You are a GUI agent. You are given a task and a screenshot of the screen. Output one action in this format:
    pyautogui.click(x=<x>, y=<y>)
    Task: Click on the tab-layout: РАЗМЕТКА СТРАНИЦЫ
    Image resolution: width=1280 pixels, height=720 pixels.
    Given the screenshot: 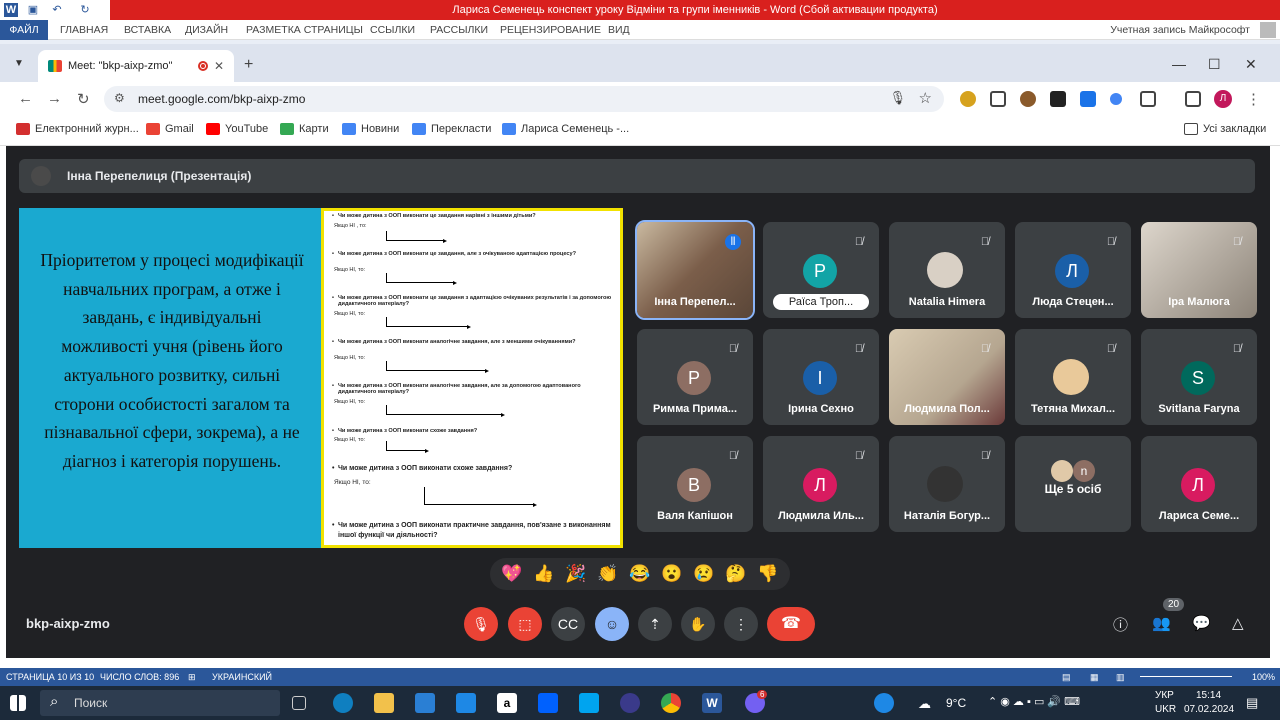 What is the action you would take?
    pyautogui.click(x=304, y=30)
    